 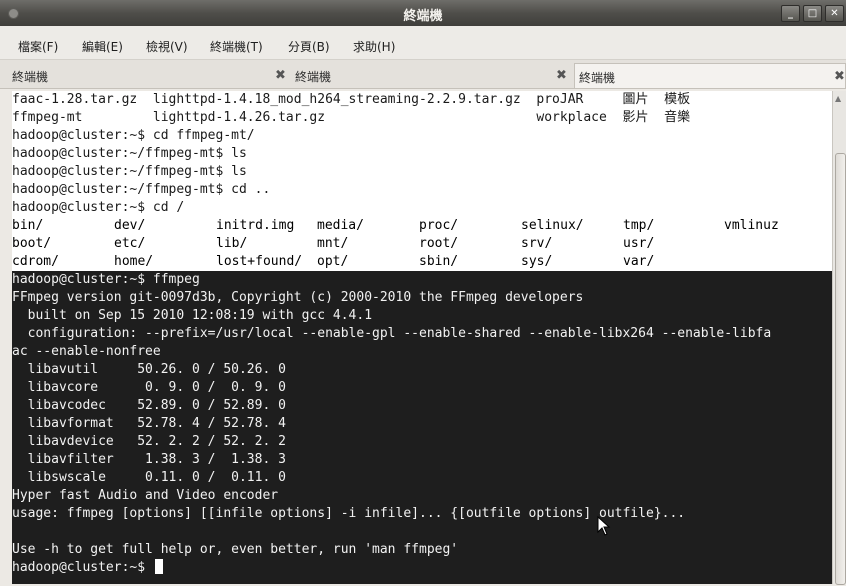 What do you see at coordinates (604, 527) in the screenshot?
I see `mouse-pointer-icon` at bounding box center [604, 527].